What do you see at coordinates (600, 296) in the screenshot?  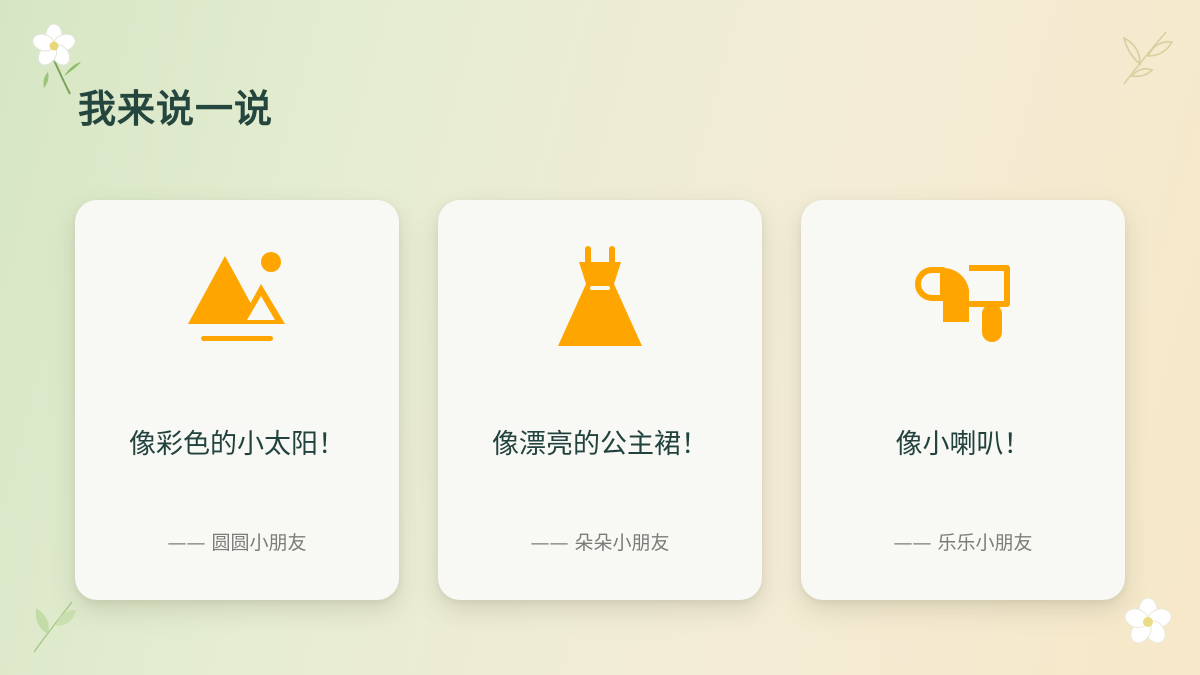 I see `dress-icon` at bounding box center [600, 296].